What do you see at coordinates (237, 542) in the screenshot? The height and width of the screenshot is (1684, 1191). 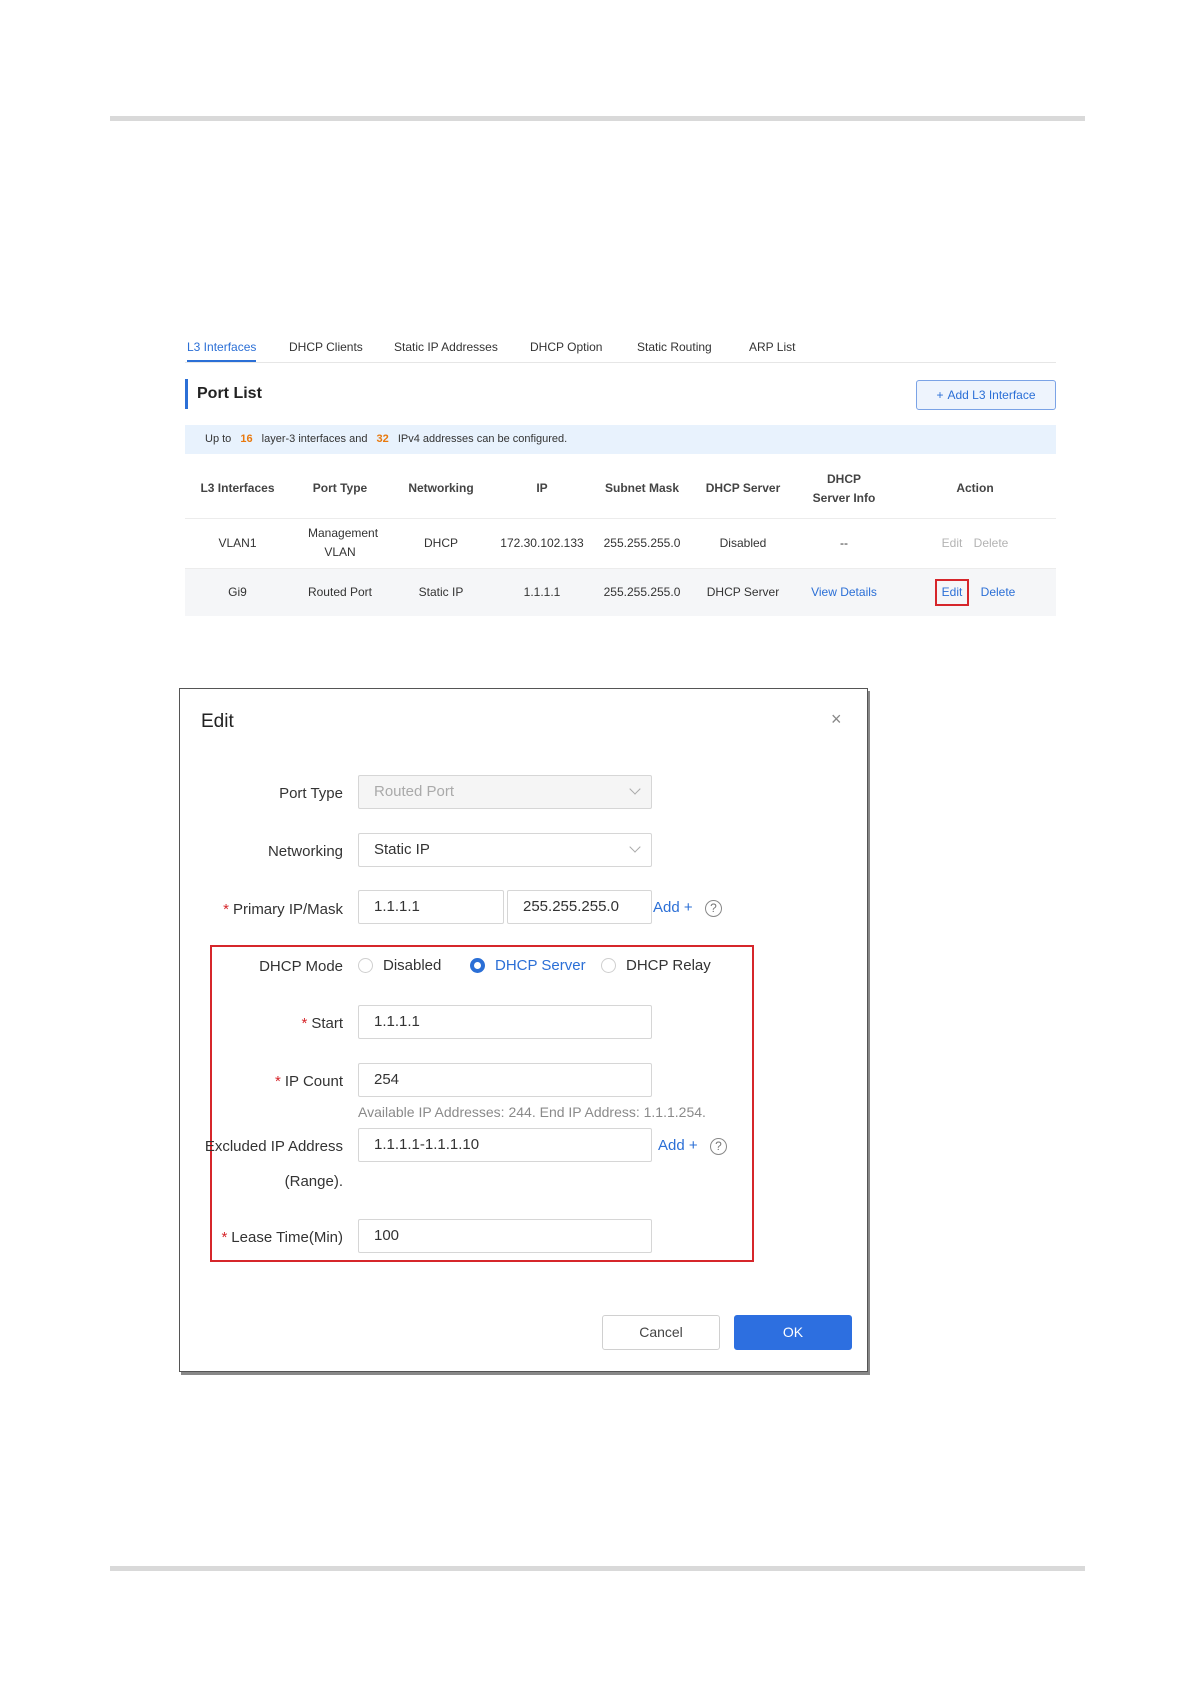 I see `cell-interface: VLAN1` at bounding box center [237, 542].